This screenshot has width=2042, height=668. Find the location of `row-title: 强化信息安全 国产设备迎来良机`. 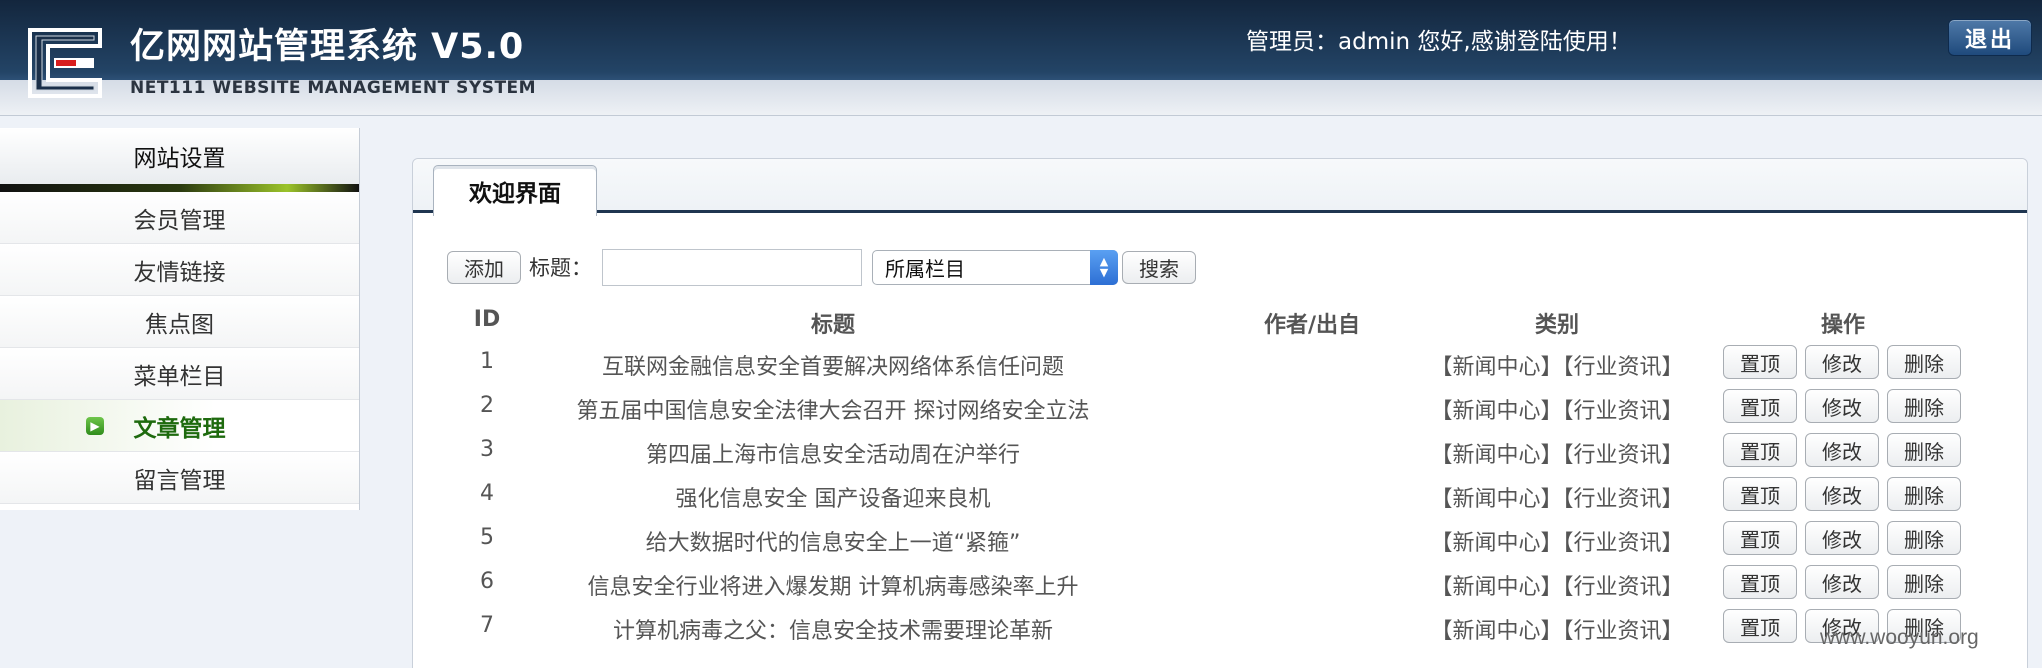

row-title: 强化信息安全 国产设备迎来良机 is located at coordinates (833, 497).